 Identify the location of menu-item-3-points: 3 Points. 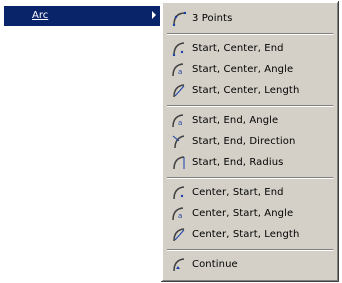
(250, 18).